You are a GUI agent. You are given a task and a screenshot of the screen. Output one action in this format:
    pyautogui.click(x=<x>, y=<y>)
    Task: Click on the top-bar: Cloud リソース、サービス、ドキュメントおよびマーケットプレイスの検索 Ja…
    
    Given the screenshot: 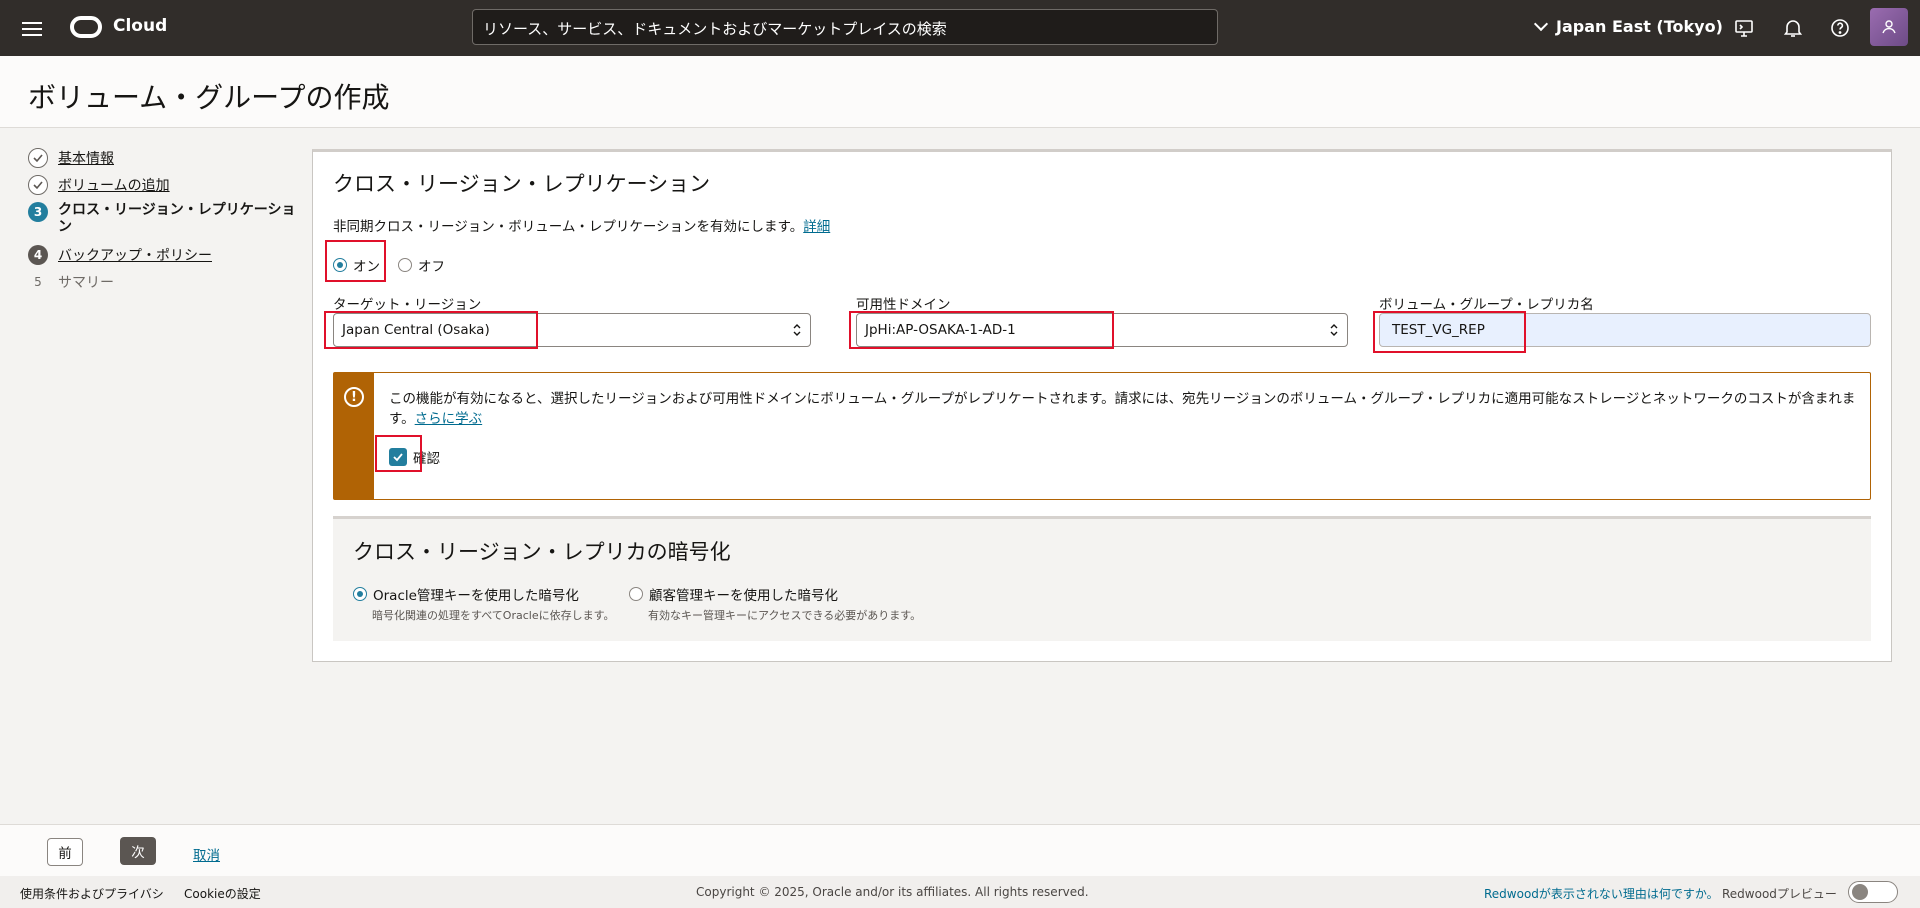 What is the action you would take?
    pyautogui.click(x=960, y=28)
    